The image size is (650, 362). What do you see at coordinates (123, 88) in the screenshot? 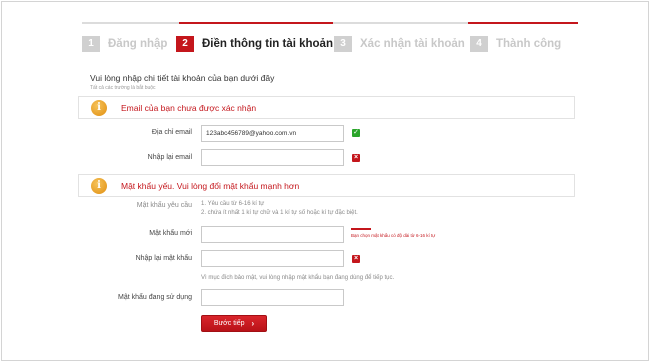
I see `form-intro-subtitle: Tất cả các trường là bắt buộc` at bounding box center [123, 88].